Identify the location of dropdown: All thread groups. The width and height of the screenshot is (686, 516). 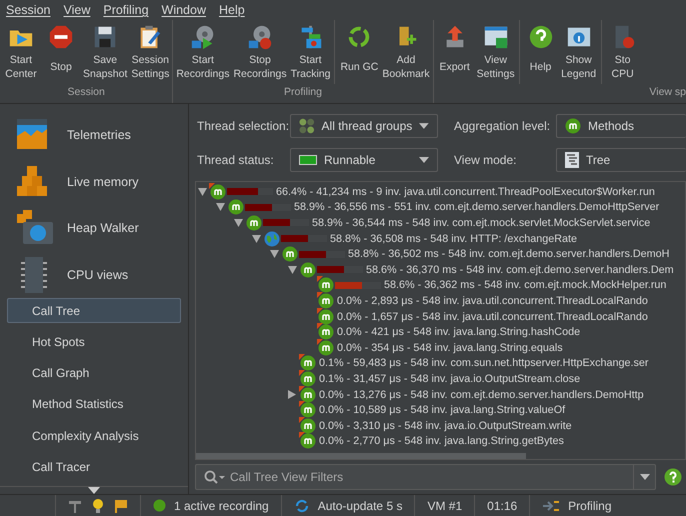
(364, 126).